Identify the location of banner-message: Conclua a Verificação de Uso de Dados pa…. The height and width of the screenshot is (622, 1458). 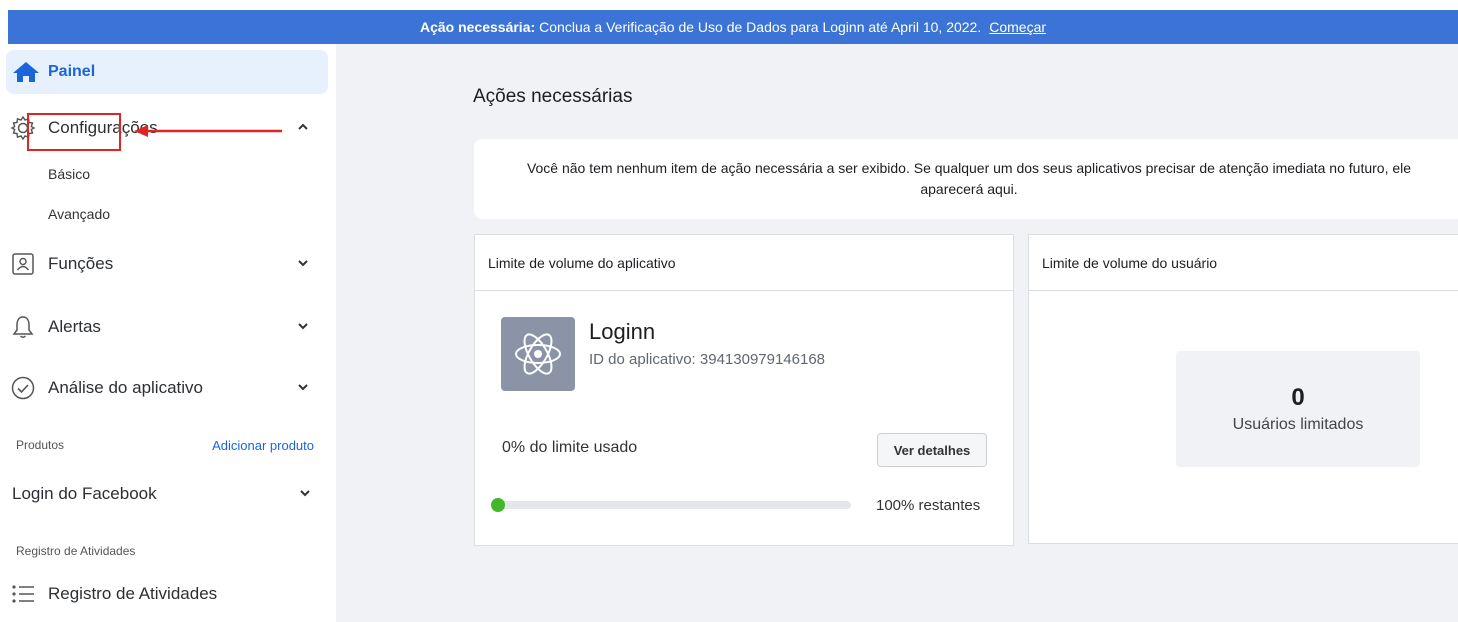
(760, 27).